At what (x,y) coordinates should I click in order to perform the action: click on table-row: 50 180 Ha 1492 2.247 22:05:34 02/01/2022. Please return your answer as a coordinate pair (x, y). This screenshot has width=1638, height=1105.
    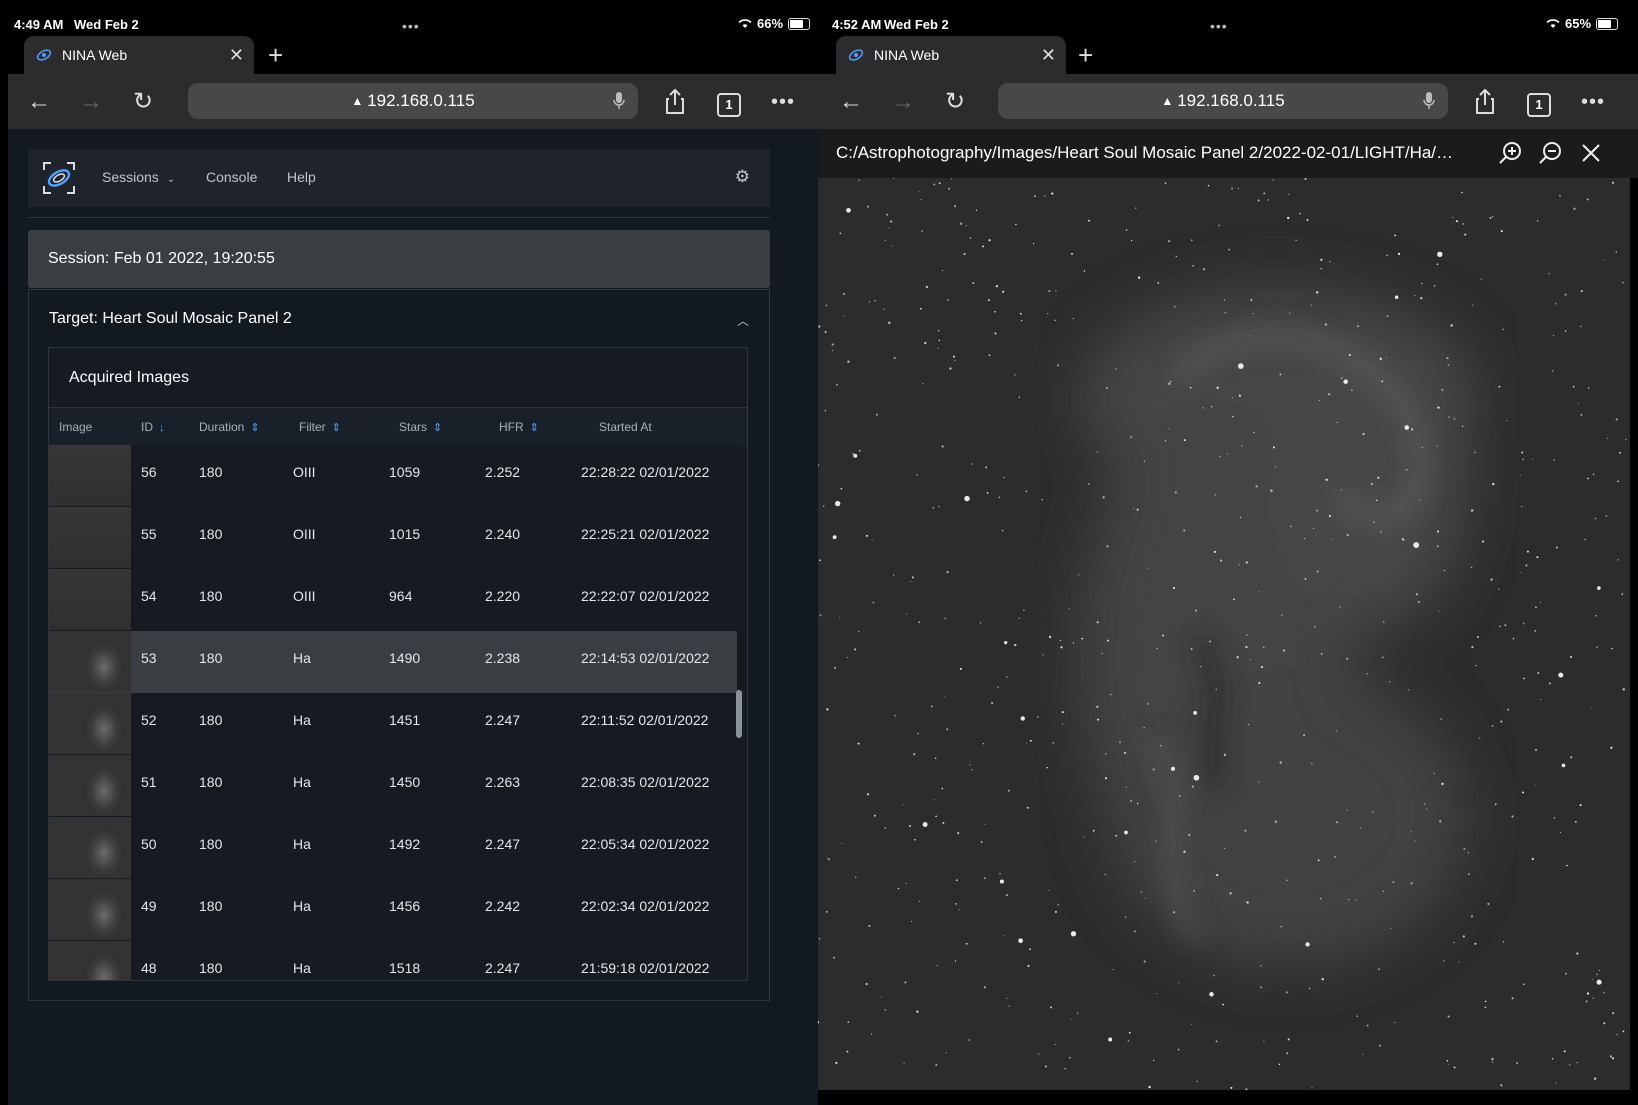
    Looking at the image, I should click on (393, 848).